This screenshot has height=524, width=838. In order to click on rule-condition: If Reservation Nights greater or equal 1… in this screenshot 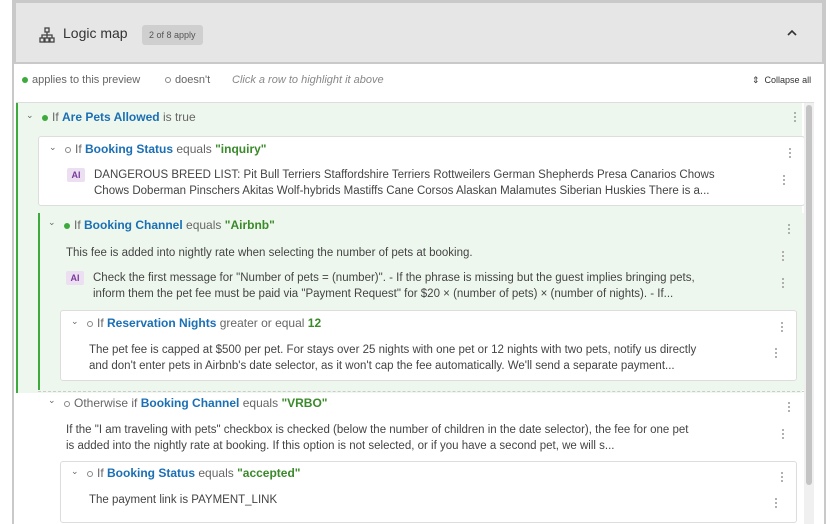, I will do `click(204, 323)`.